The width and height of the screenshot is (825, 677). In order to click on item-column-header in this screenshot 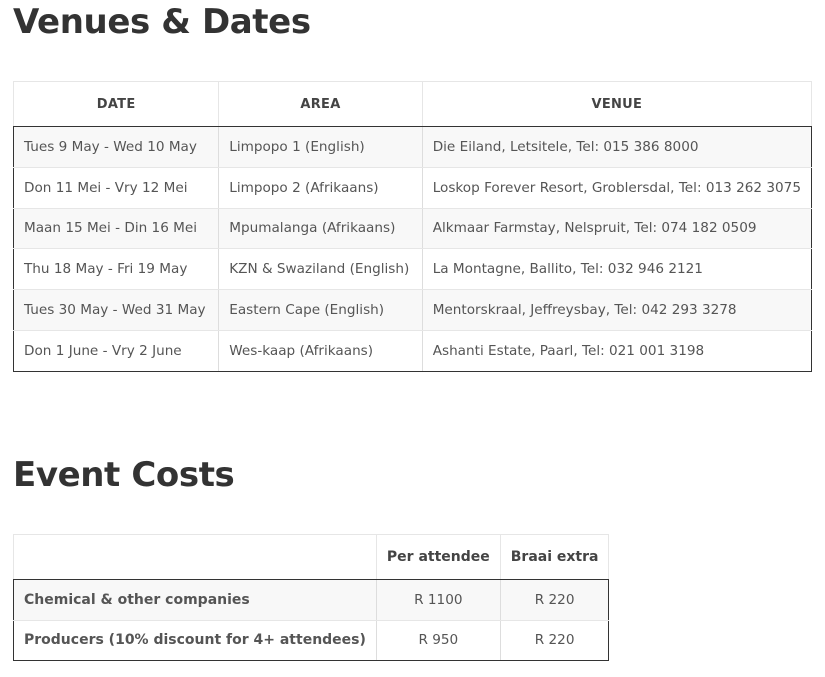, I will do `click(195, 557)`.